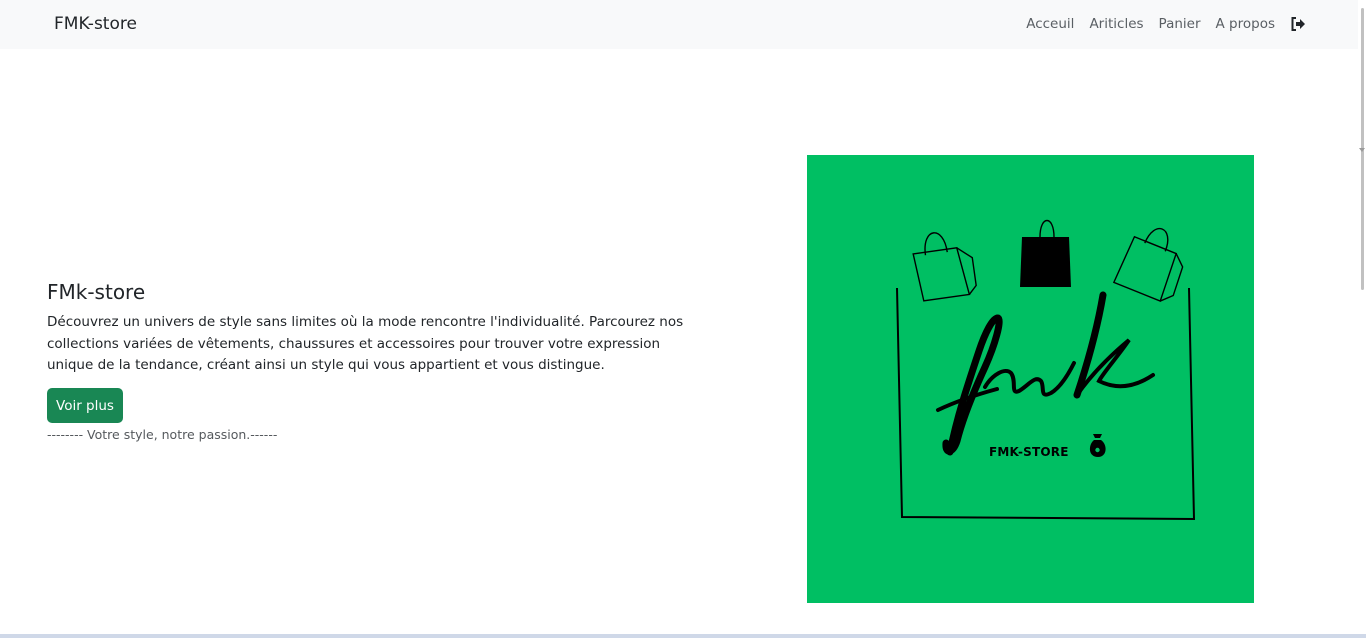 Image resolution: width=1366 pixels, height=638 pixels. I want to click on money-bag-icon, so click(1097, 445).